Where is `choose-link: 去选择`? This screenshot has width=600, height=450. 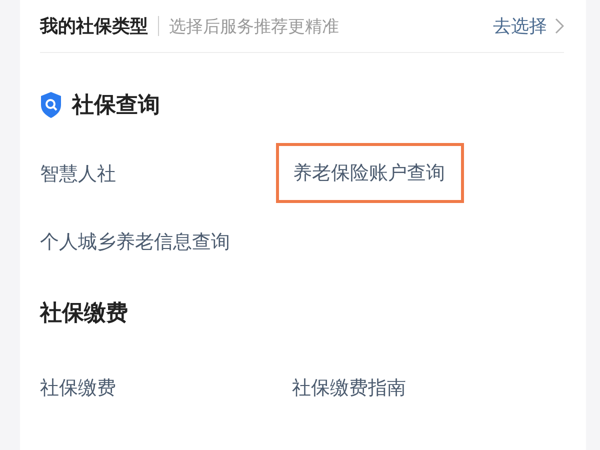 choose-link: 去选择 is located at coordinates (528, 26).